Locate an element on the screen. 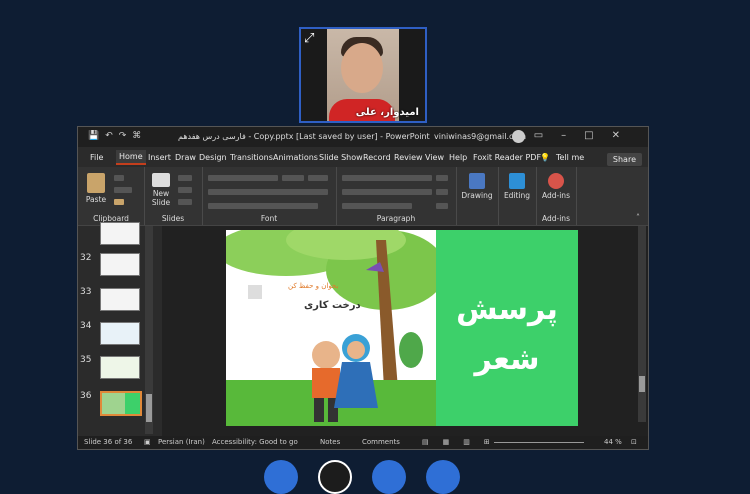 This screenshot has height=494, width=750. alignment-row is located at coordinates (387, 192).